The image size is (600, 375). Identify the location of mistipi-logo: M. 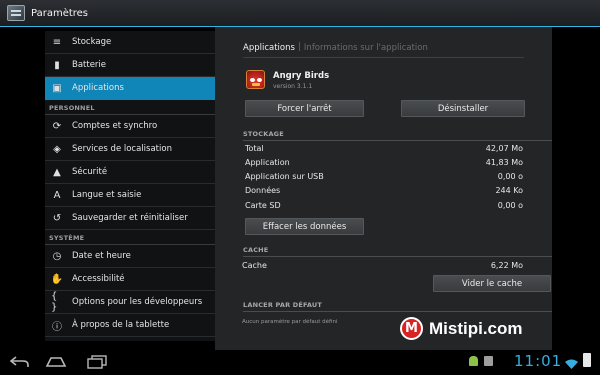
(411, 328).